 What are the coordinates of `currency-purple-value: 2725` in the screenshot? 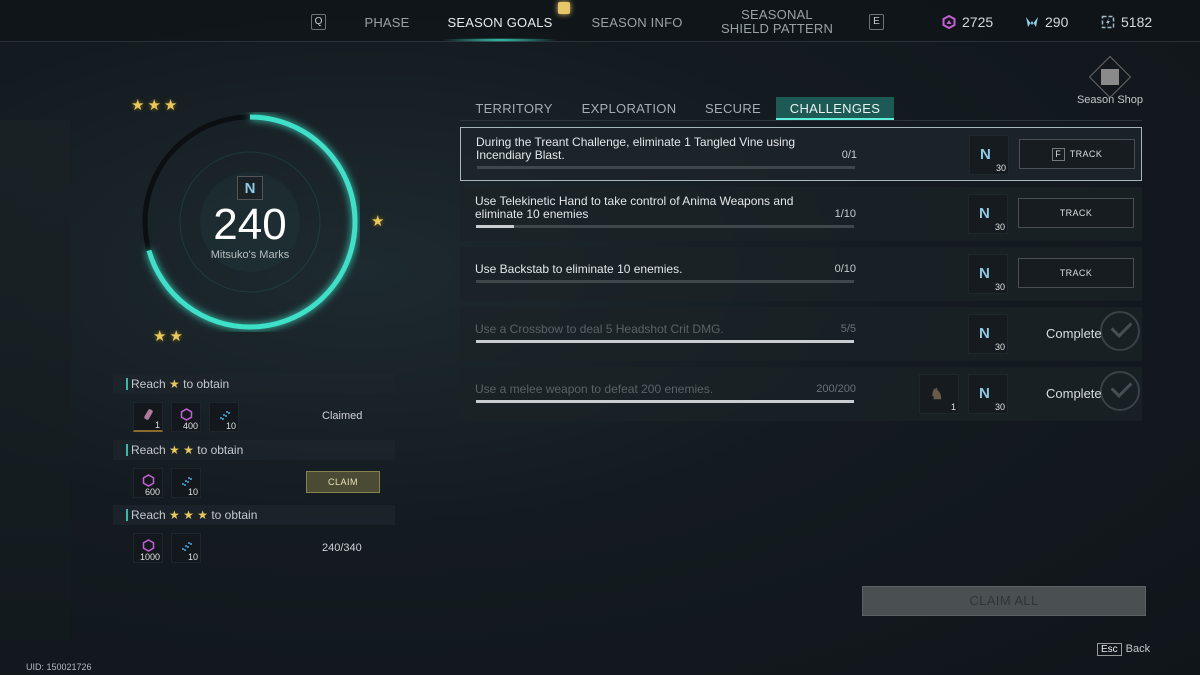 It's located at (978, 22).